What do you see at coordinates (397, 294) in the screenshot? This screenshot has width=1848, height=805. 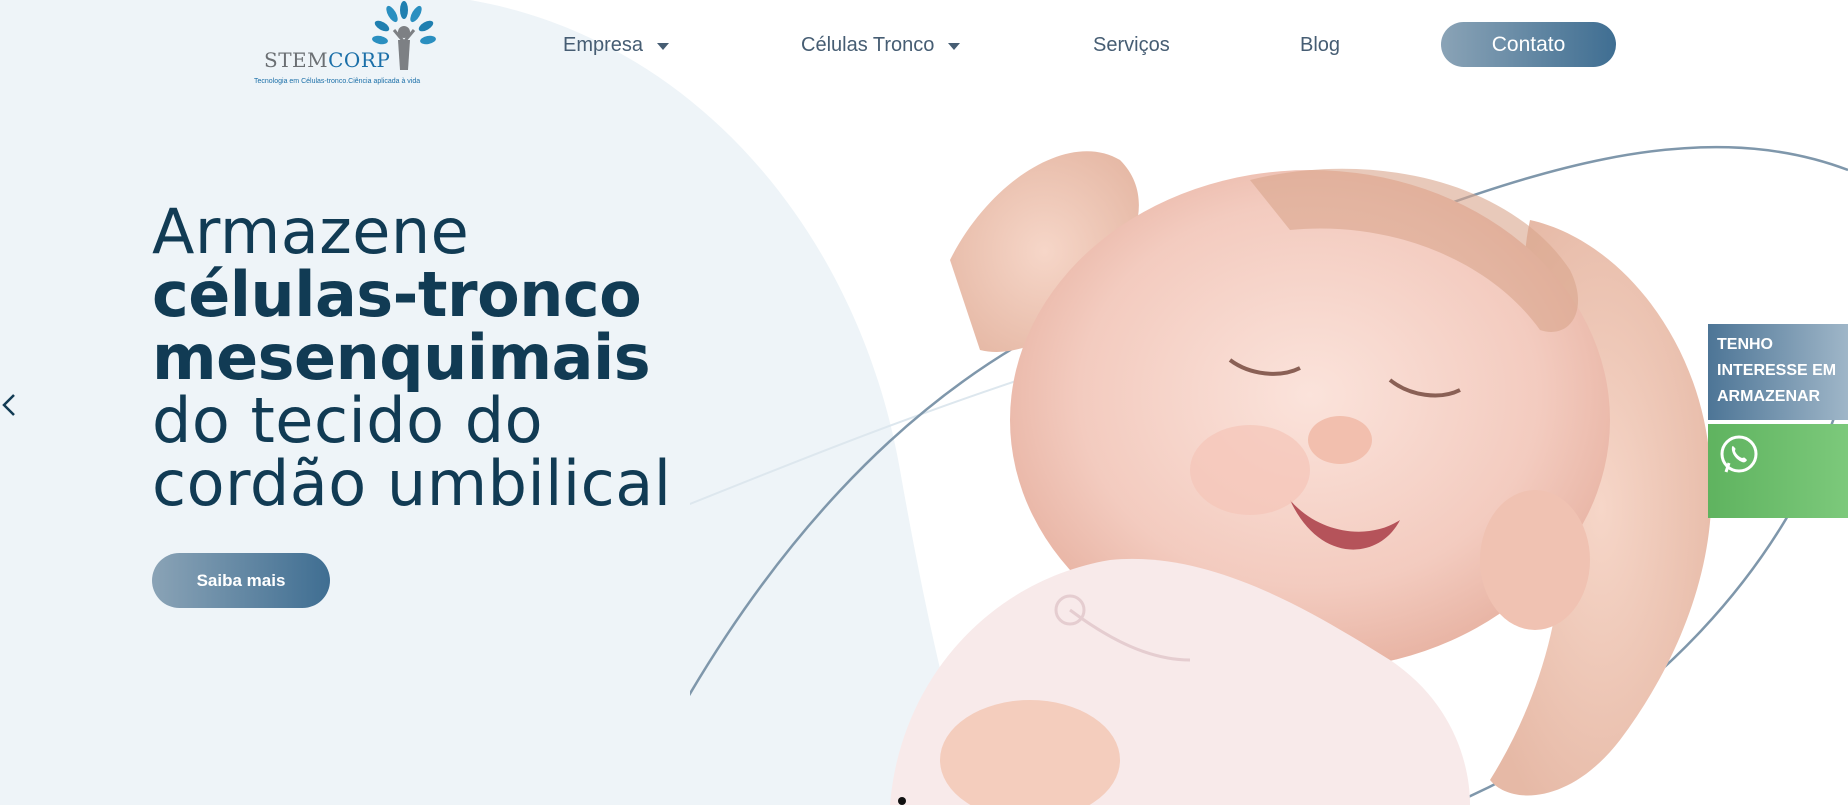 I see `hero-line-2: células-tronco` at bounding box center [397, 294].